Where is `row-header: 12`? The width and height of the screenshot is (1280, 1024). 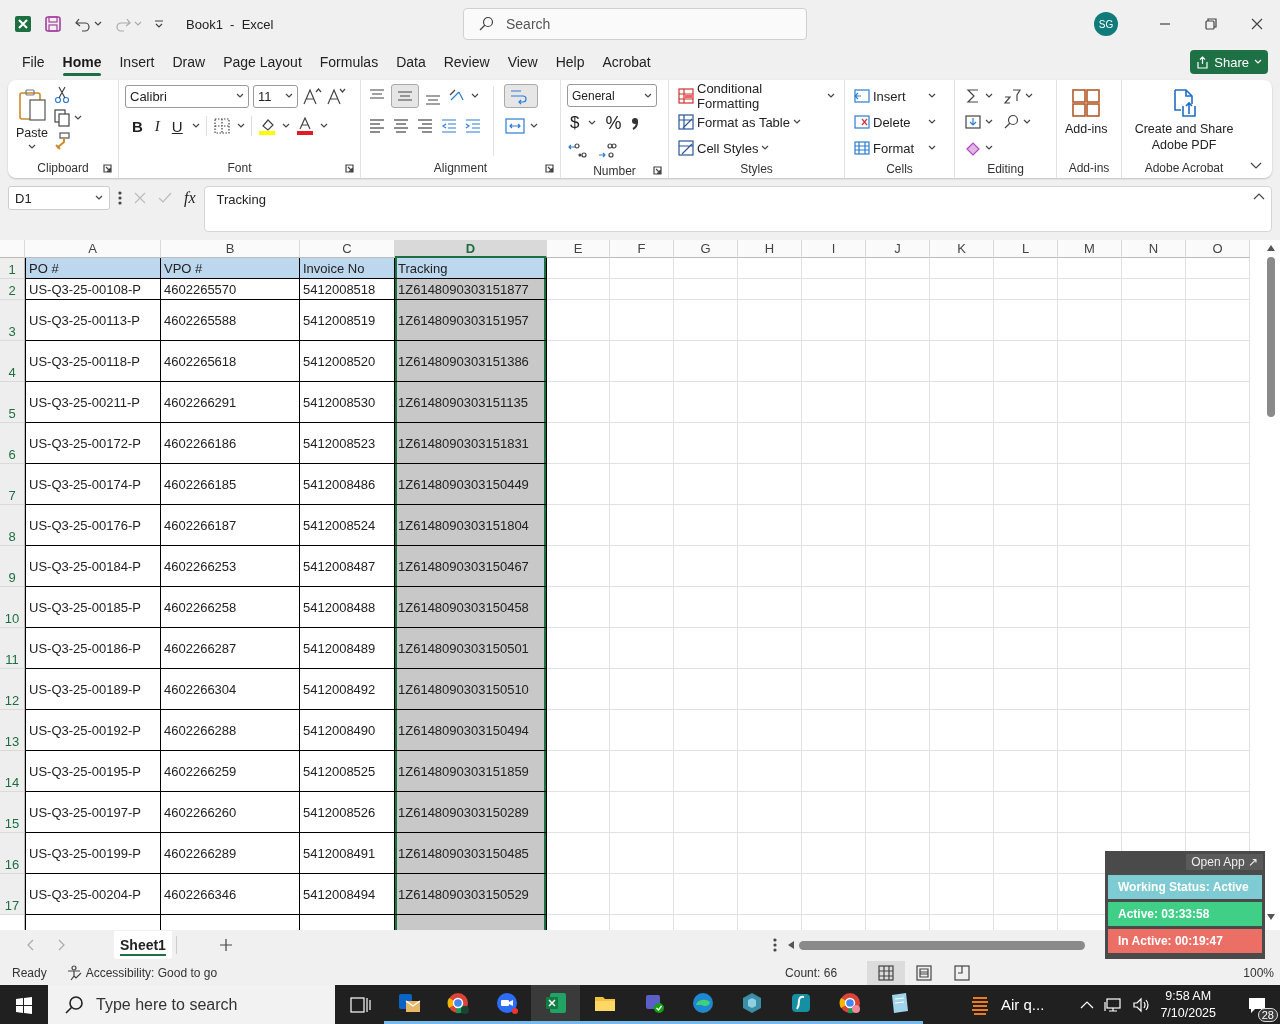
row-header: 12 is located at coordinates (12, 689).